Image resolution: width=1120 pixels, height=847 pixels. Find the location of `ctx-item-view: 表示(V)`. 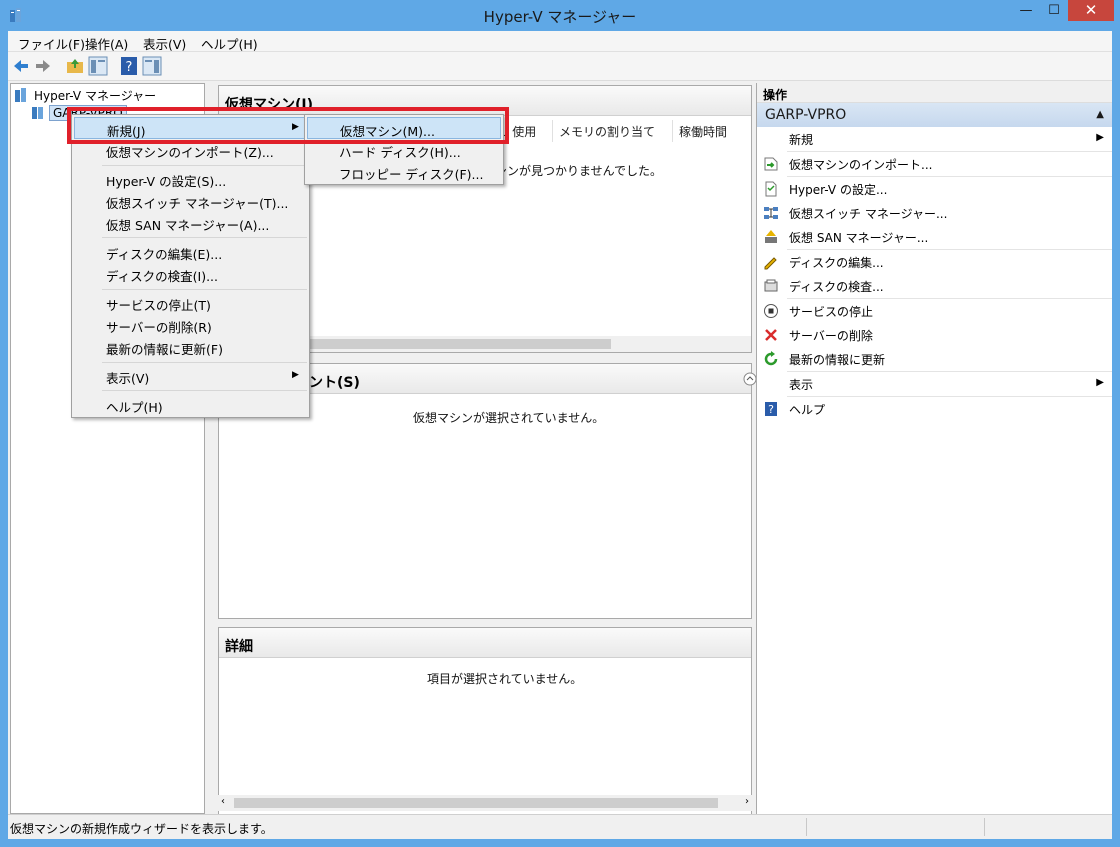

ctx-item-view: 表示(V) is located at coordinates (111, 376).